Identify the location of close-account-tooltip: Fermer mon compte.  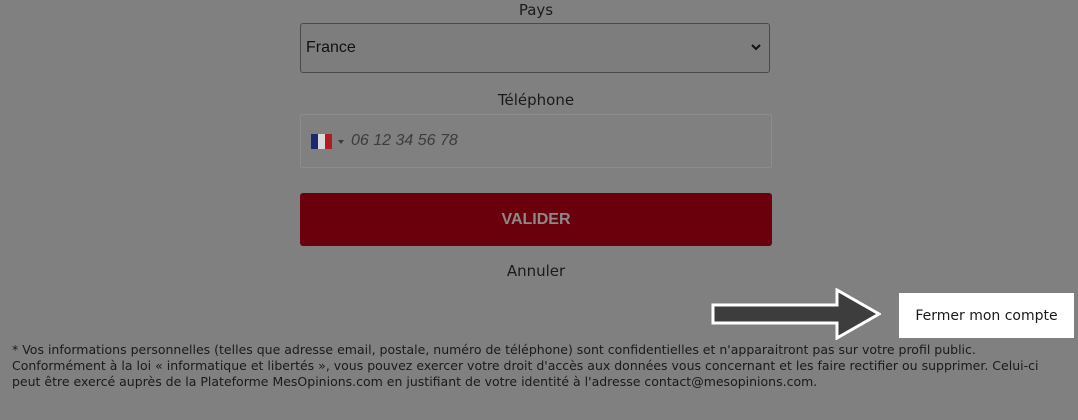
(986, 315).